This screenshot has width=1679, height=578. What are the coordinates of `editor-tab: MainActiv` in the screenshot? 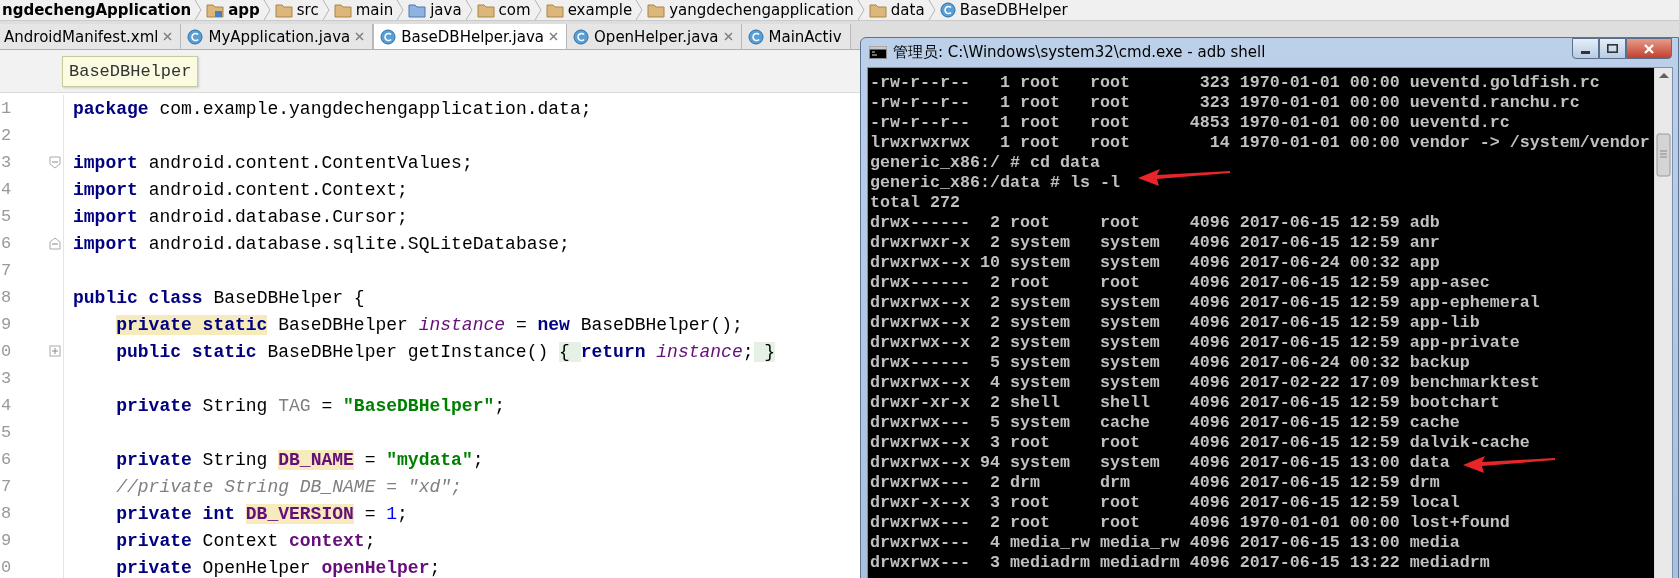 It's located at (796, 36).